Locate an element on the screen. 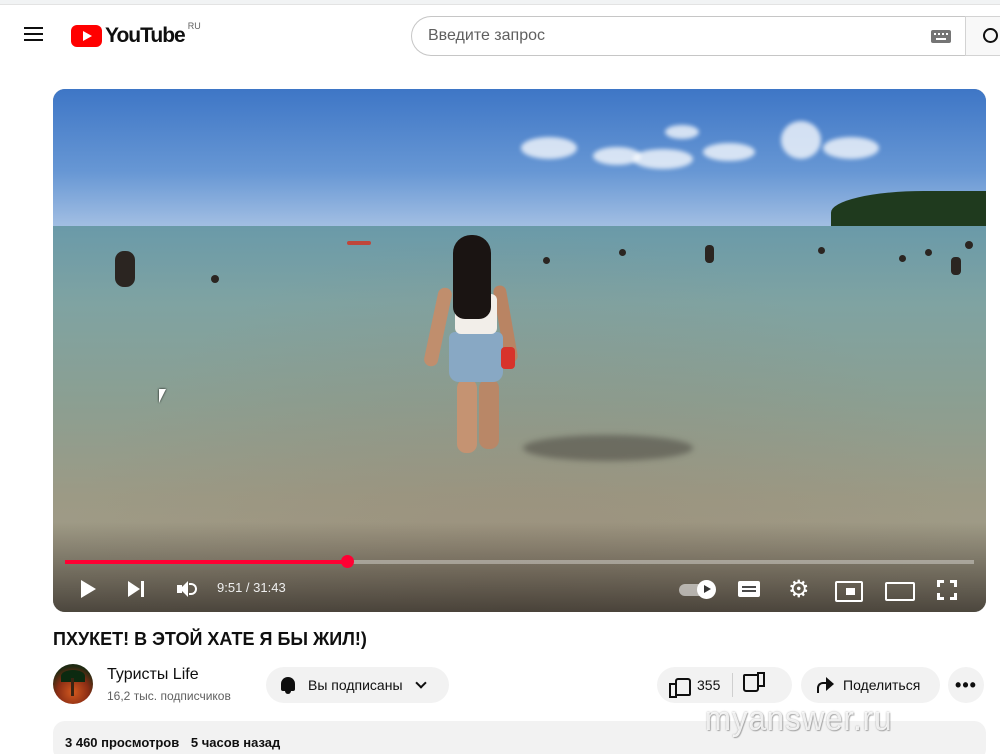 The image size is (1000, 754). progress-bar is located at coordinates (519, 561).